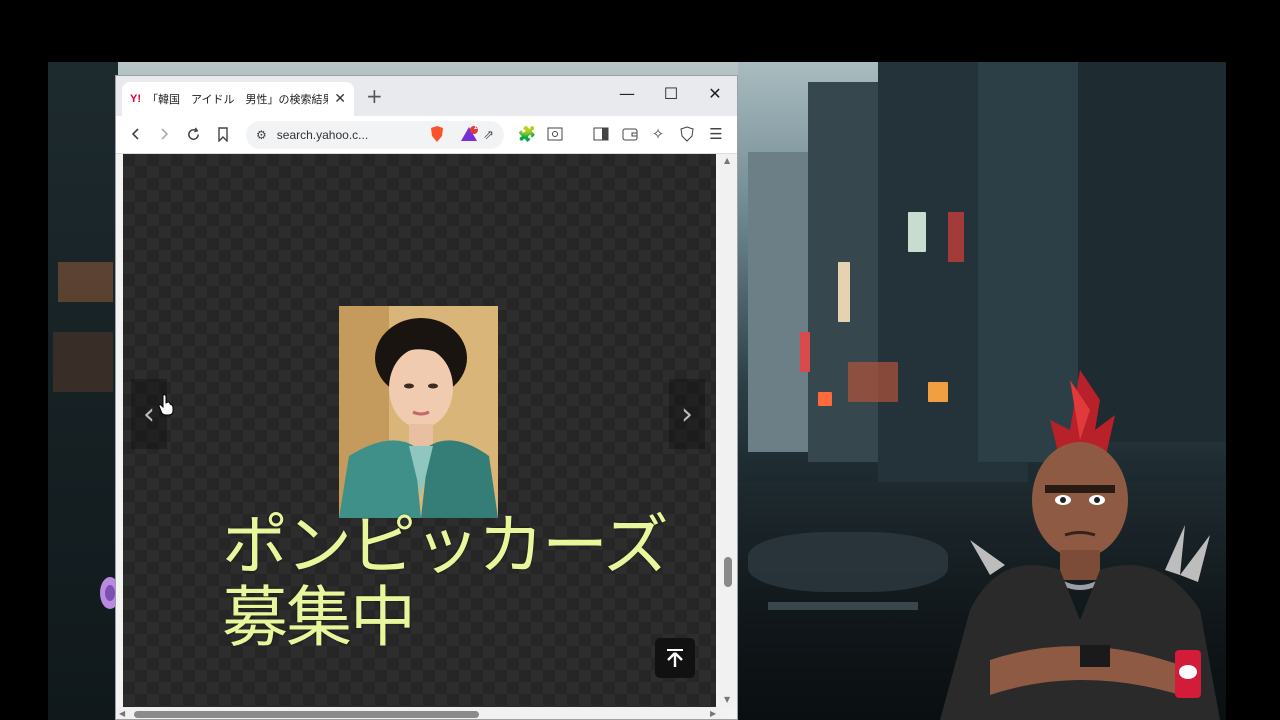 The image size is (1280, 720). I want to click on close-icon: ✕, so click(340, 99).